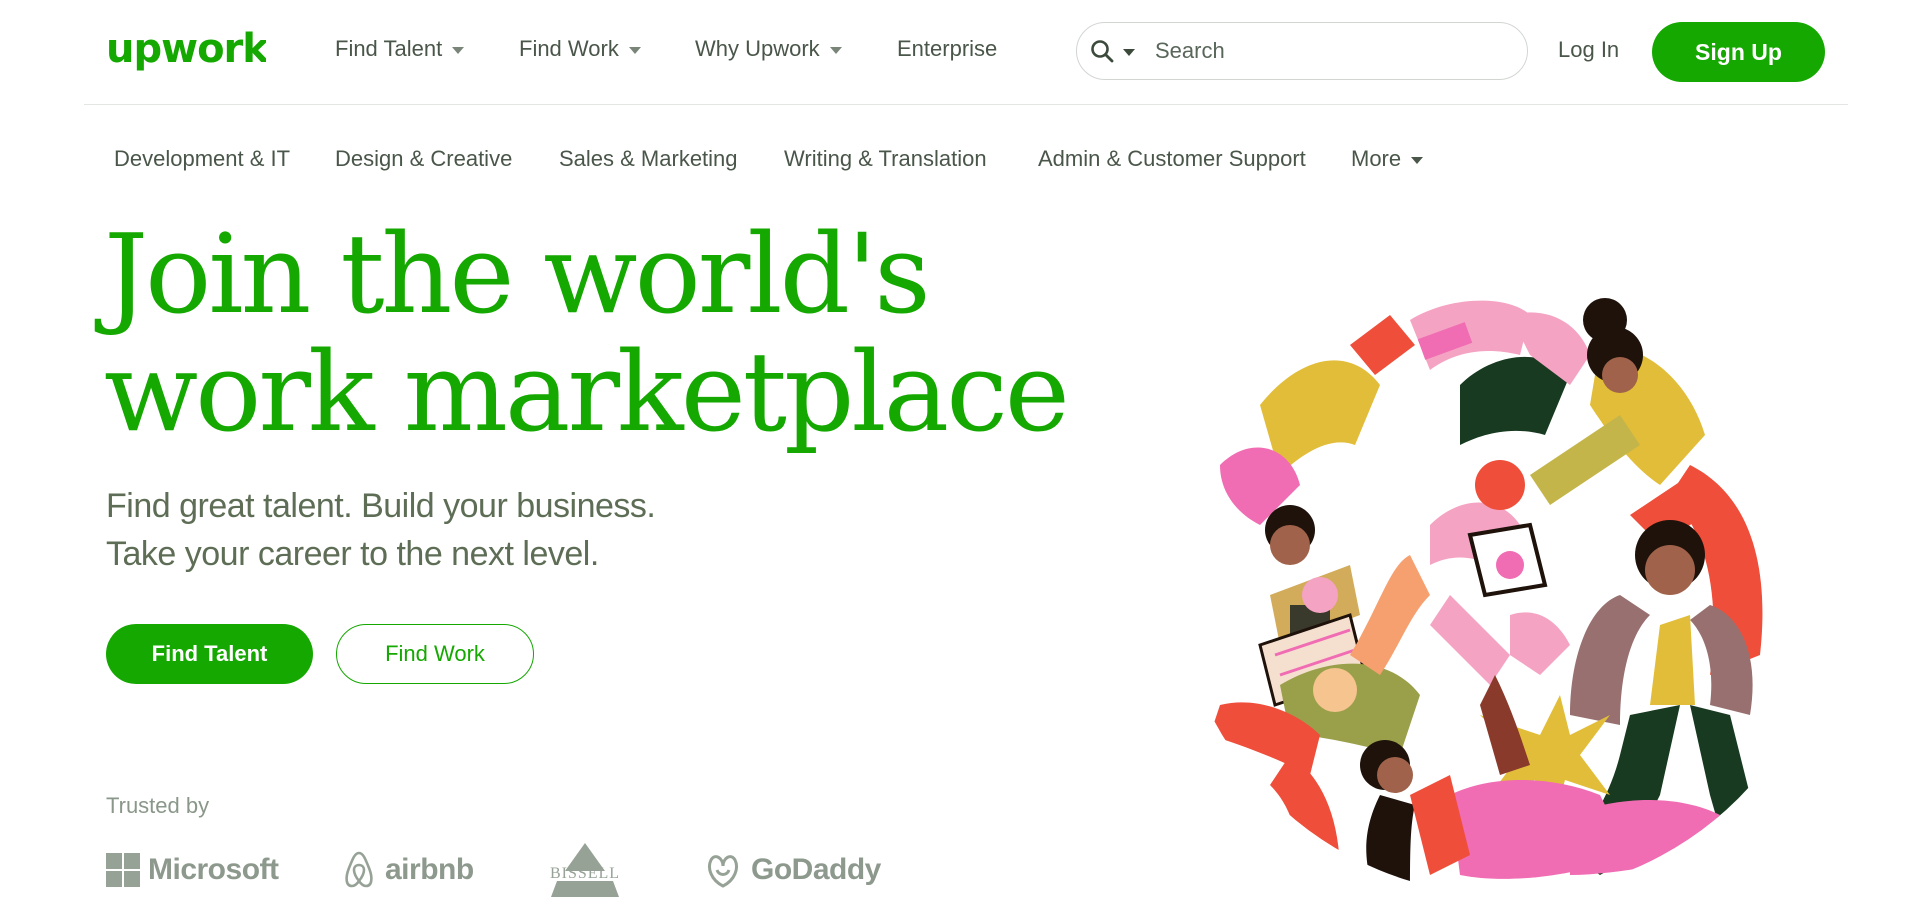  What do you see at coordinates (1738, 52) in the screenshot?
I see `signup-button: Sign Up` at bounding box center [1738, 52].